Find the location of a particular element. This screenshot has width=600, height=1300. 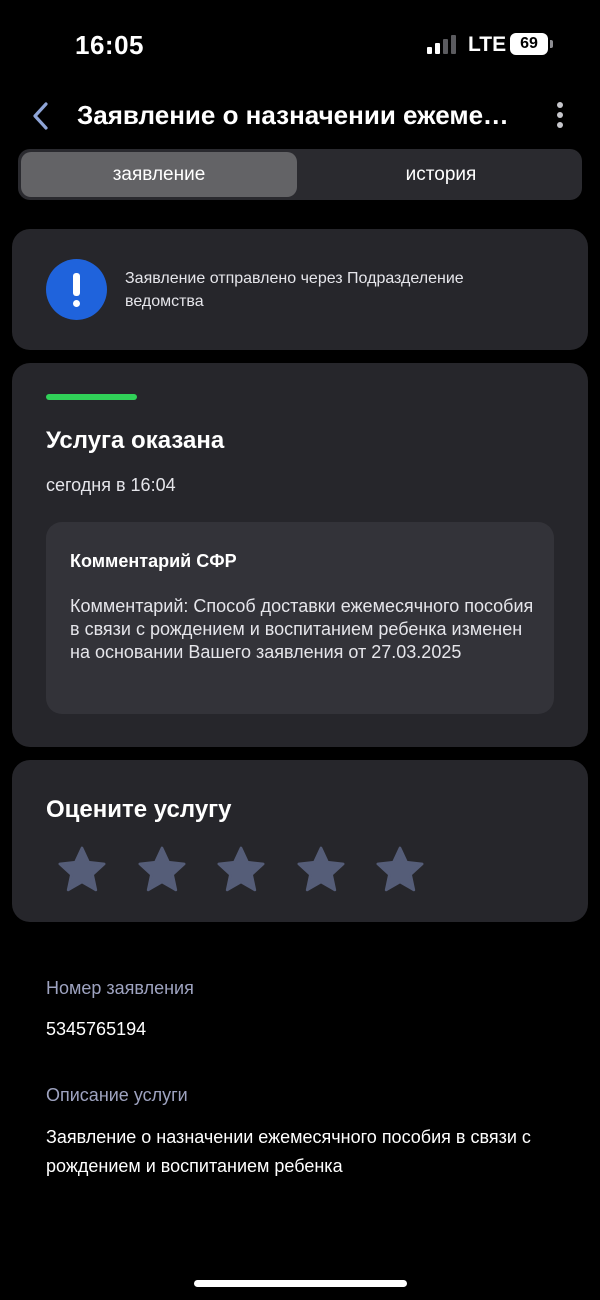

rating-title: Оцените услугу is located at coordinates (139, 809).